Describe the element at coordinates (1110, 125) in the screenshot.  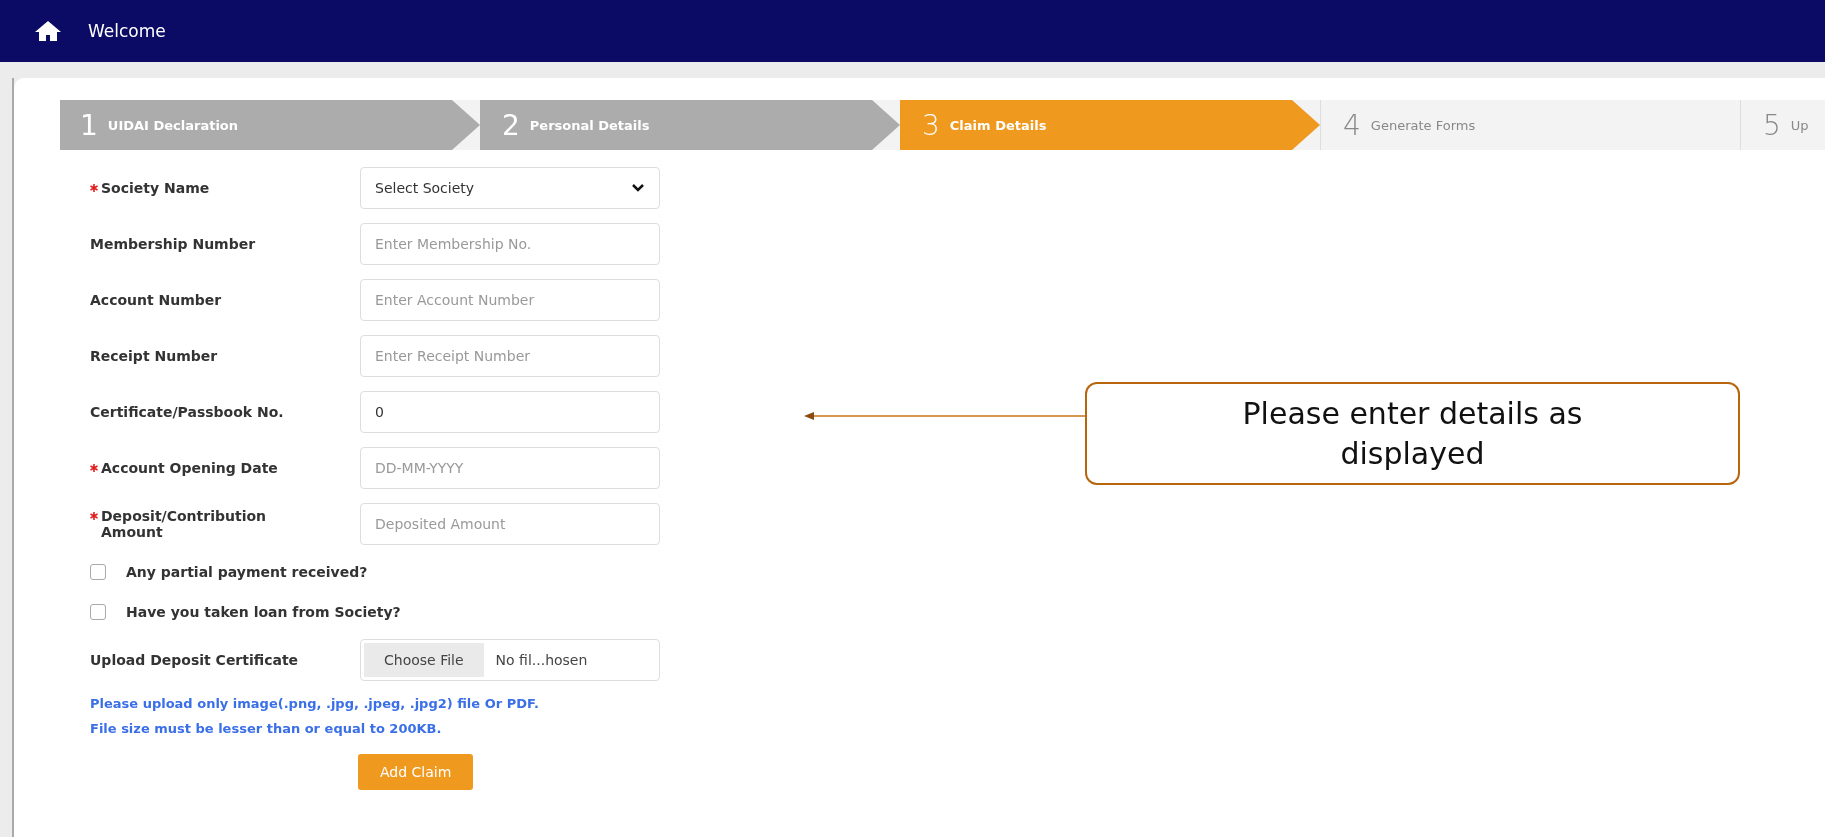
I see `step-tab: 3 Claim Details` at that location.